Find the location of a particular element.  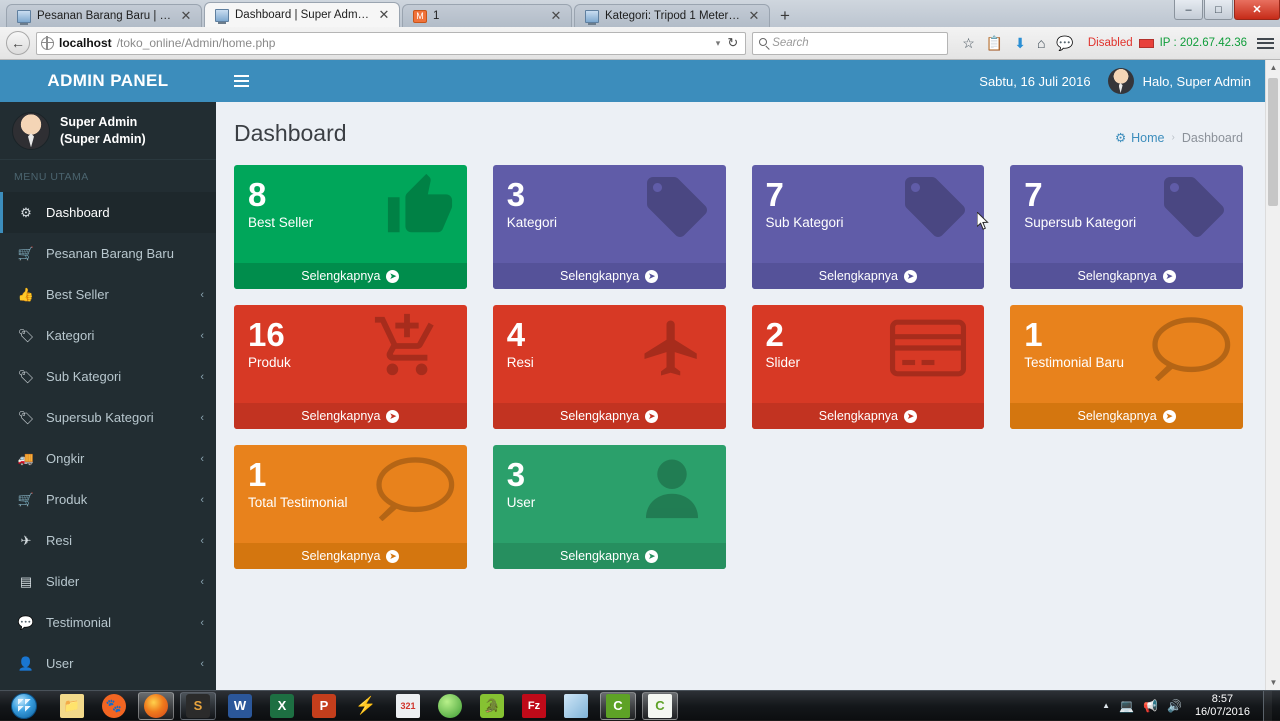

card-testimonial-baru: 1 Testimonial Baru Selengkapnya ➤ is located at coordinates (1126, 367).